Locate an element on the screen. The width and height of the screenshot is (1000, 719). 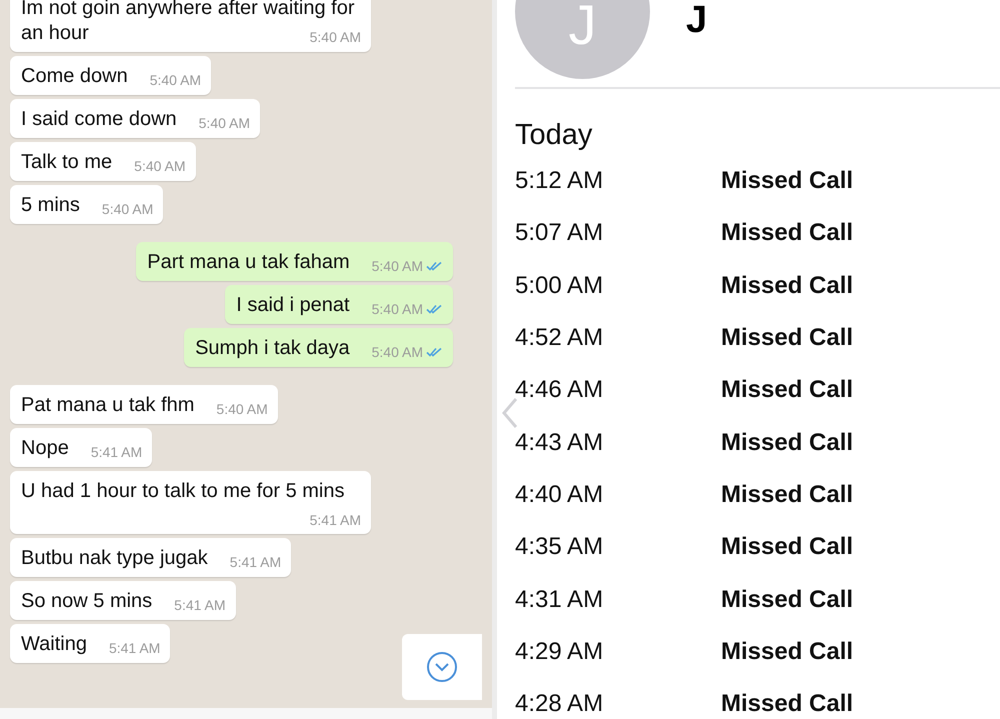
scroll-down-button is located at coordinates (442, 667).